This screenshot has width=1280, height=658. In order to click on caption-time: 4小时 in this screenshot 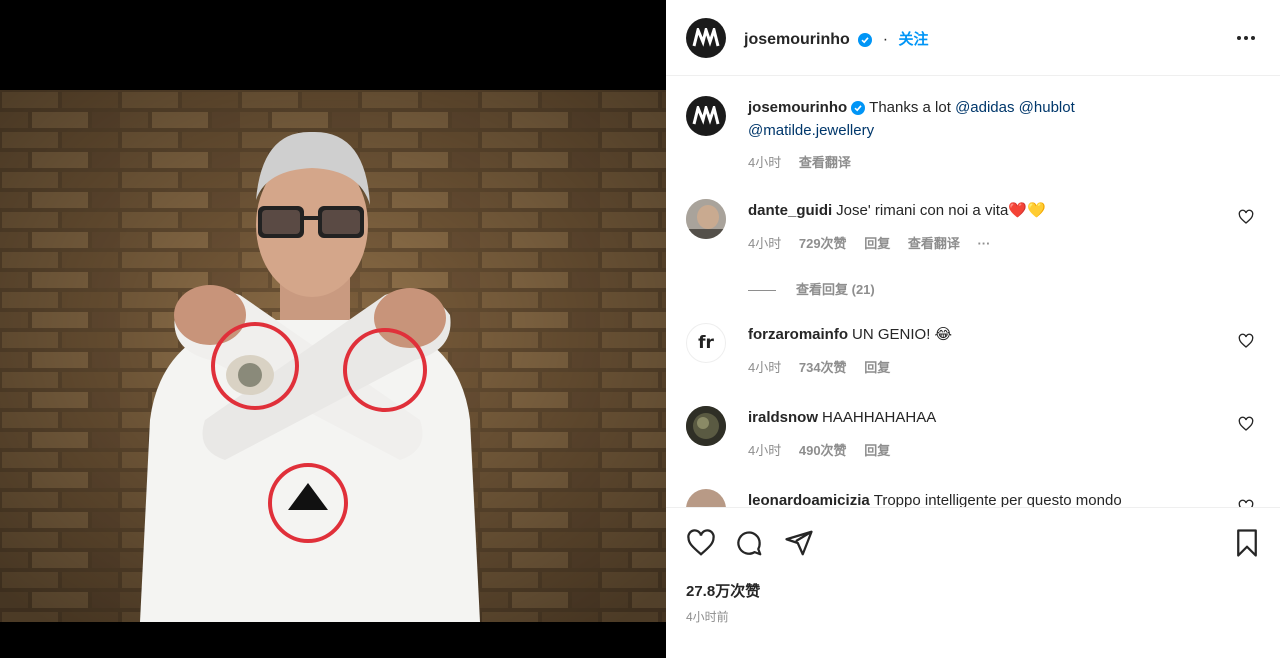, I will do `click(765, 162)`.